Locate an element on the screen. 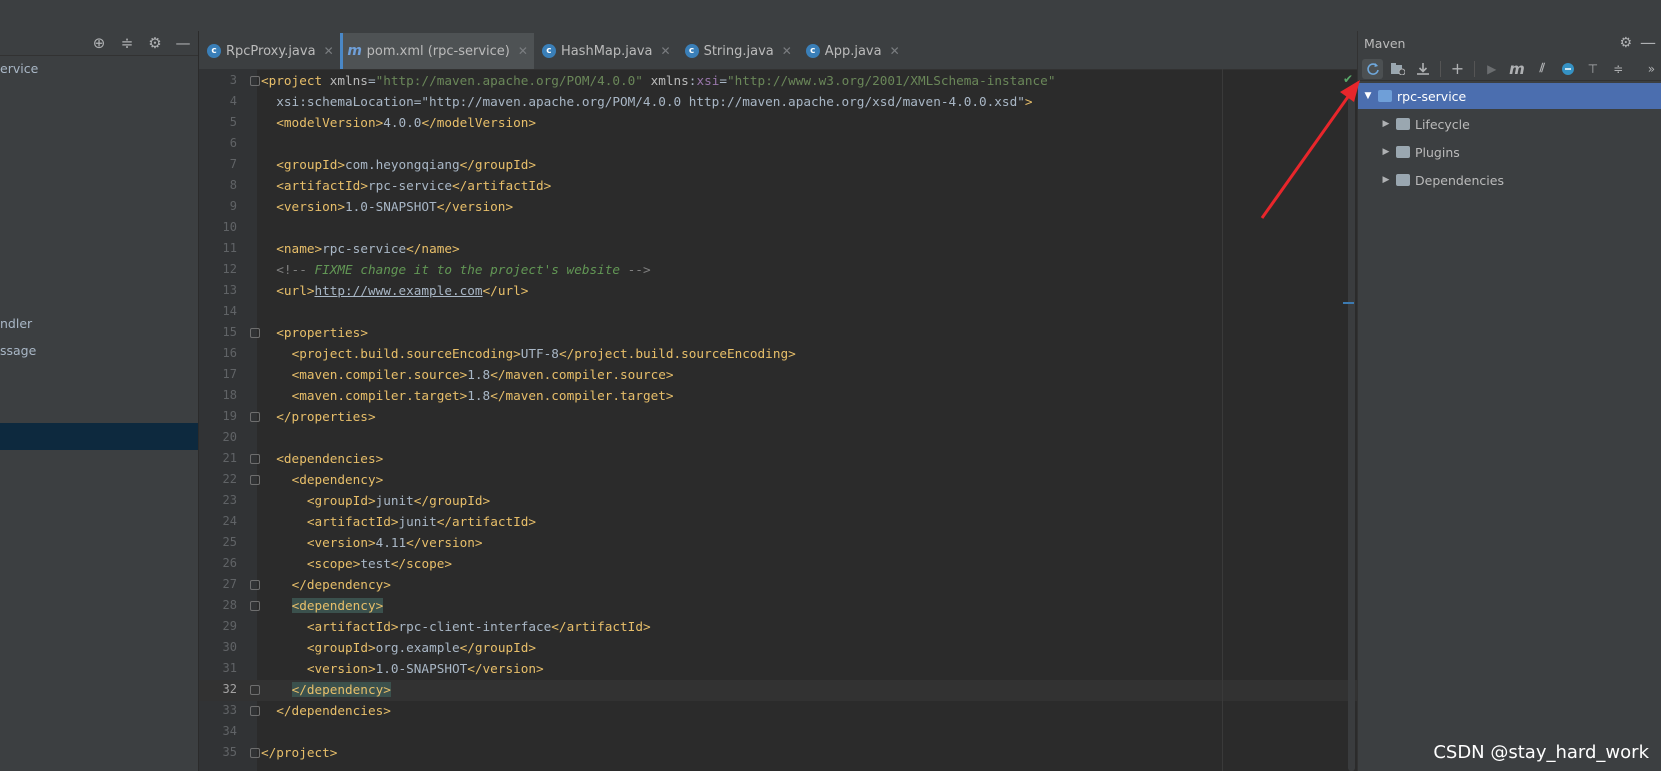 The width and height of the screenshot is (1661, 771). code-line: </properties> is located at coordinates (808, 416).